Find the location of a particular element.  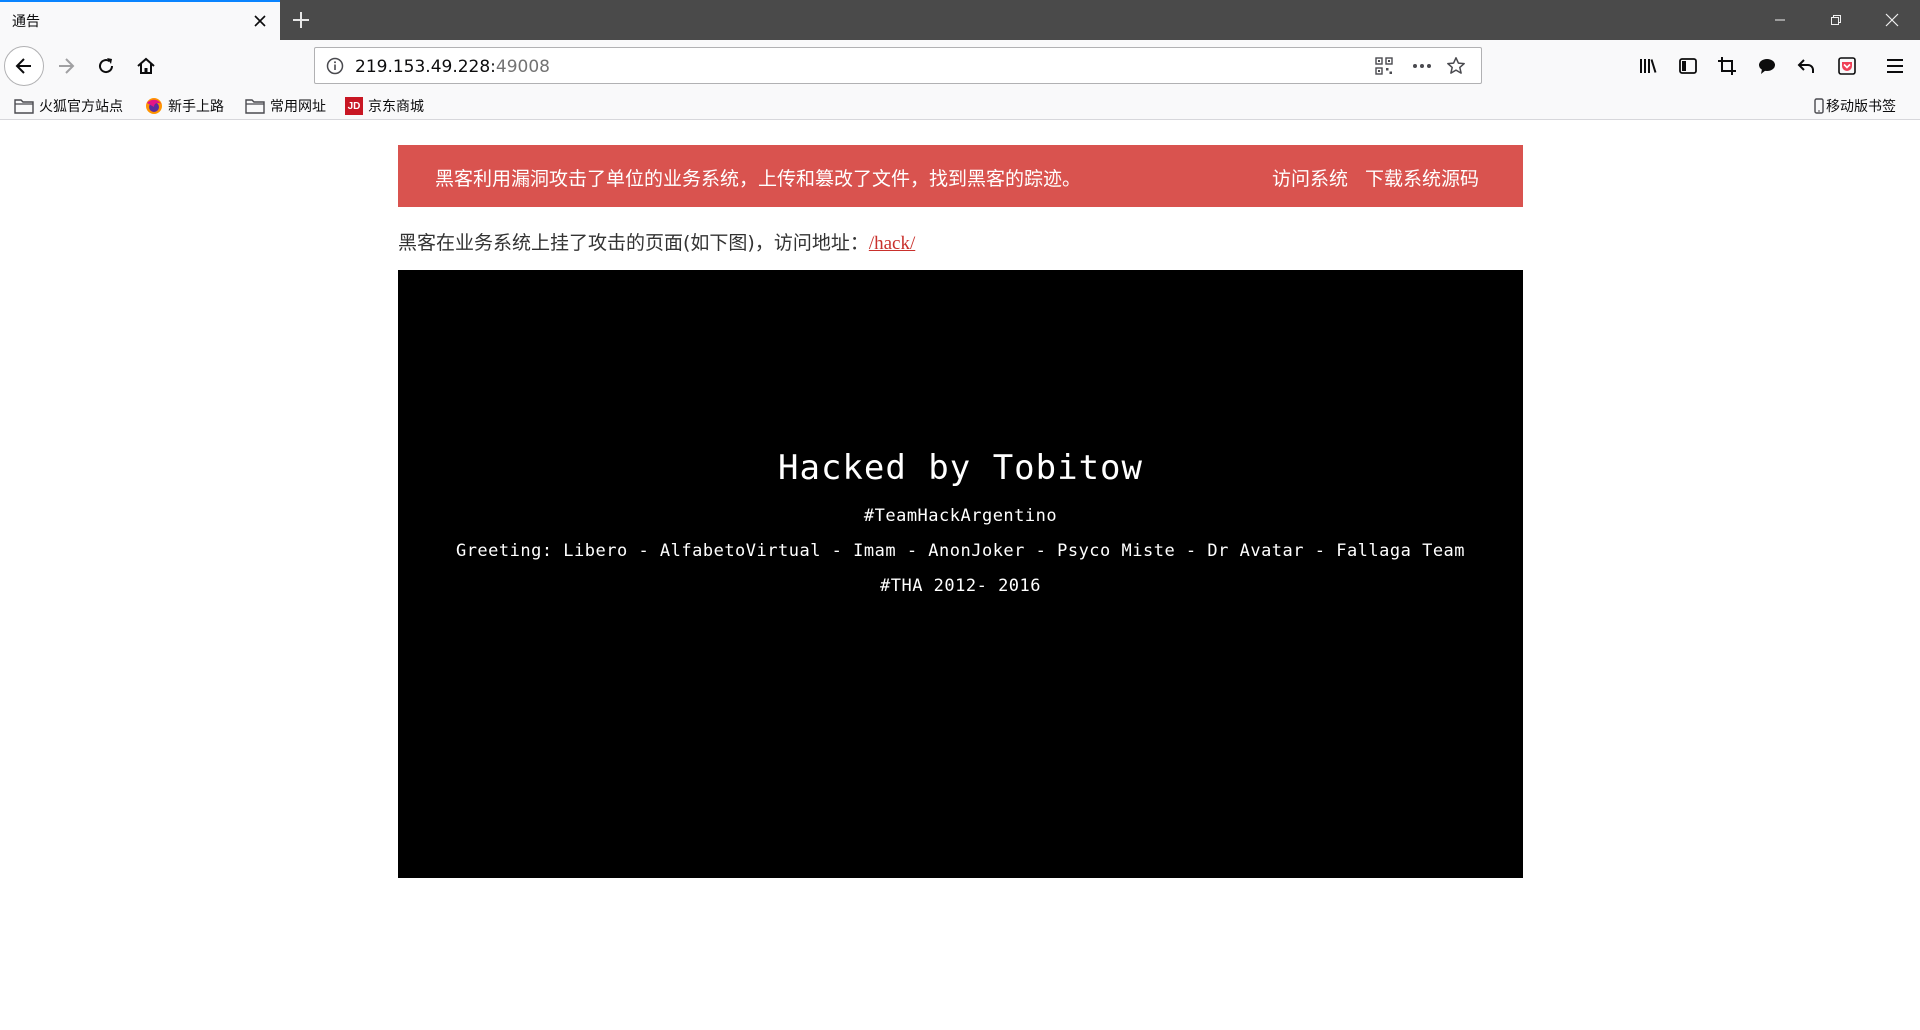

undo-button is located at coordinates (1806, 66).